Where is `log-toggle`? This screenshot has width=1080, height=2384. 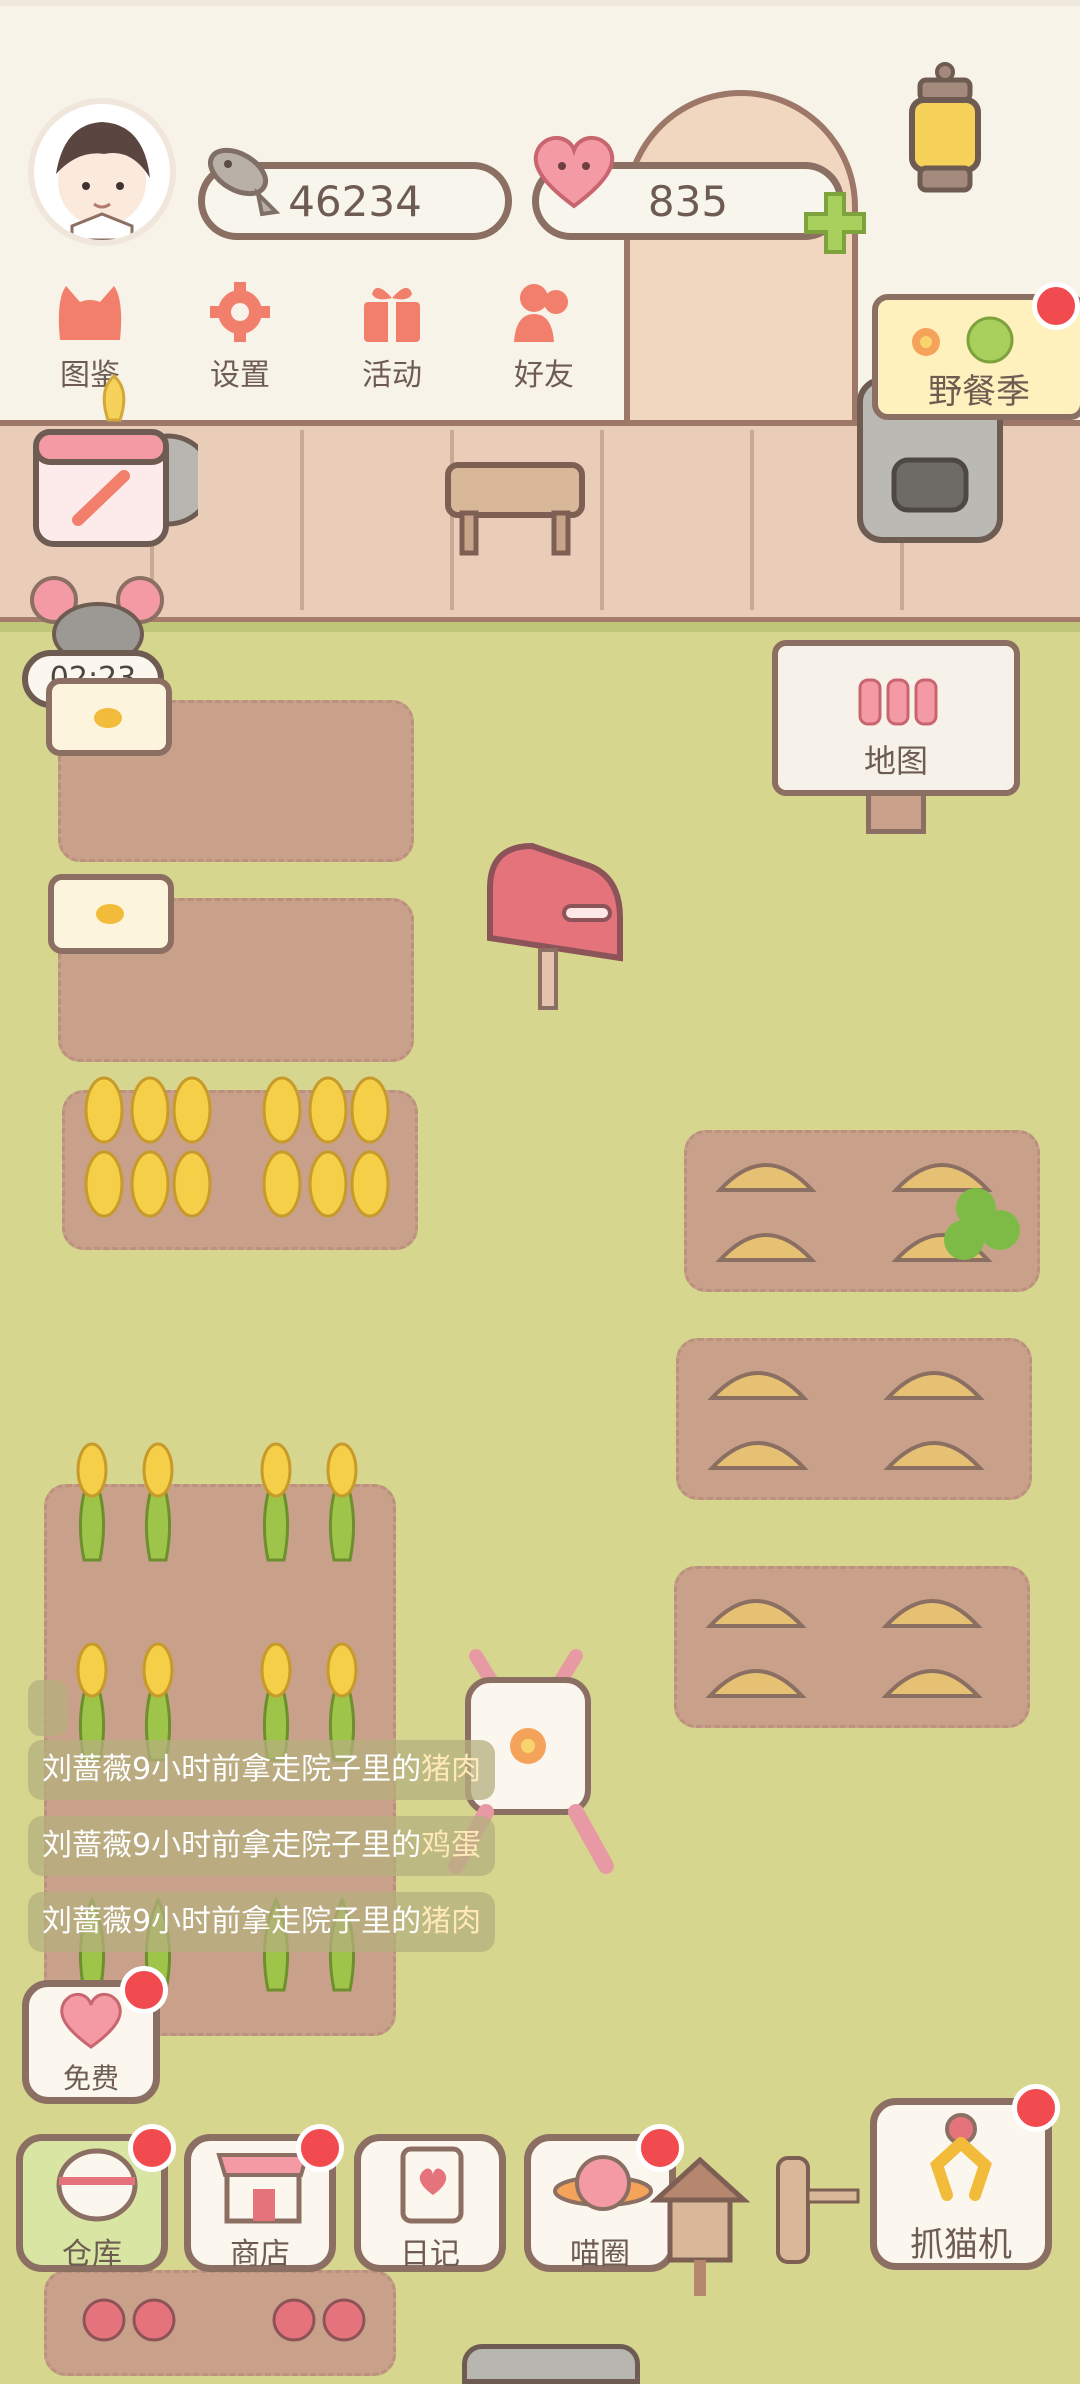 log-toggle is located at coordinates (48, 1708).